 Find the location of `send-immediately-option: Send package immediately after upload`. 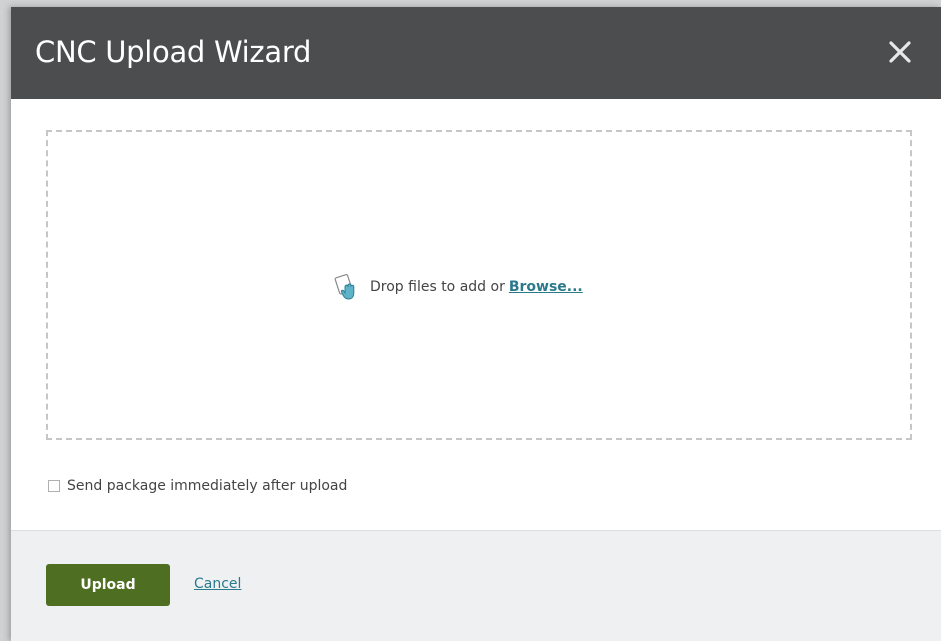

send-immediately-option: Send package immediately after upload is located at coordinates (197, 486).